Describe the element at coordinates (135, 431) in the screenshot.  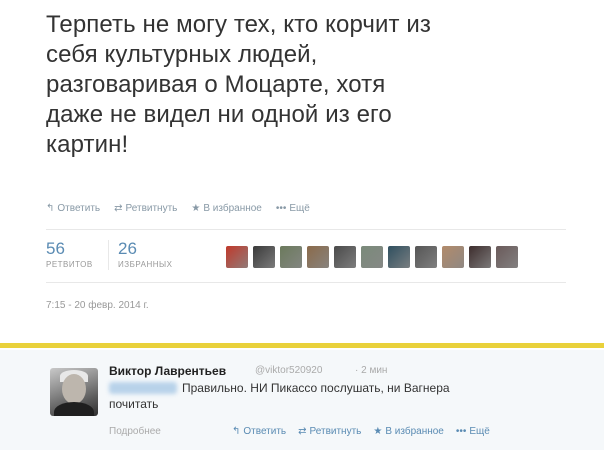
I see `expand-link: Подробнее` at that location.